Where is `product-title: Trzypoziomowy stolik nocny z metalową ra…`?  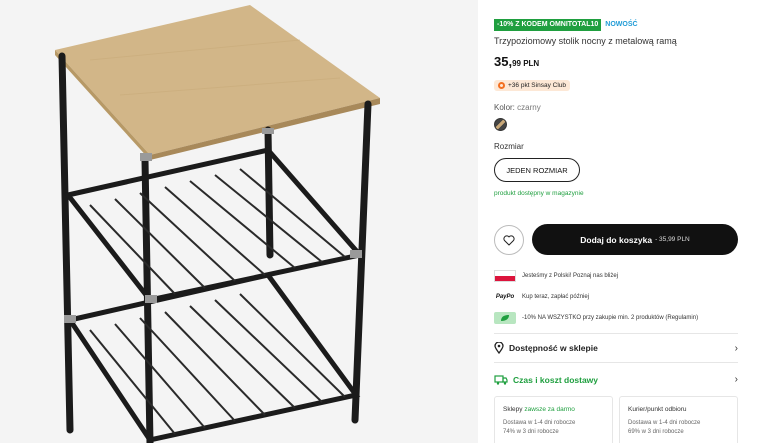
product-title: Trzypoziomowy stolik nocny z metalową ra… is located at coordinates (585, 41).